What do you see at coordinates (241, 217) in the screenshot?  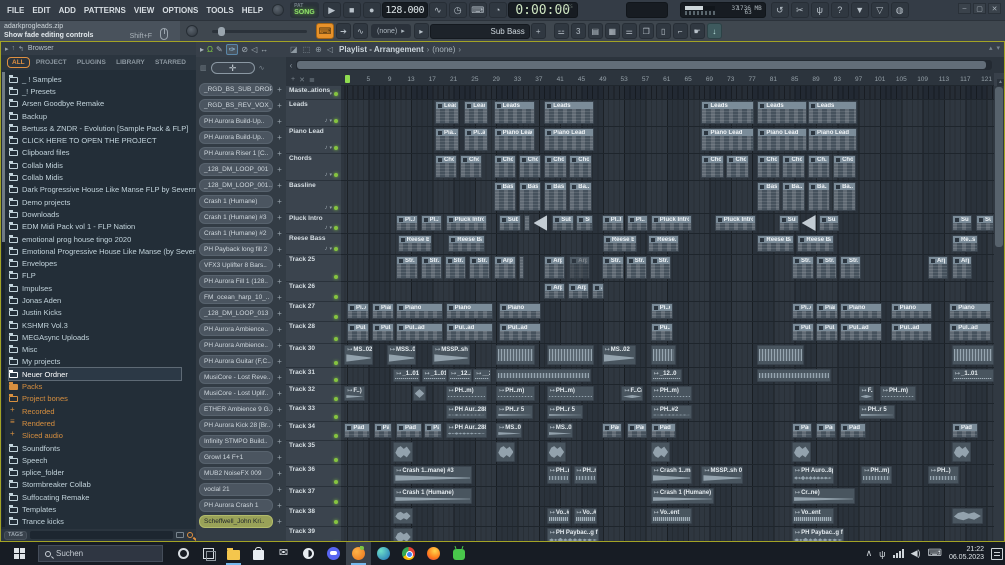 I see `picker-item: Crash 1 (Humane) #3 +` at bounding box center [241, 217].